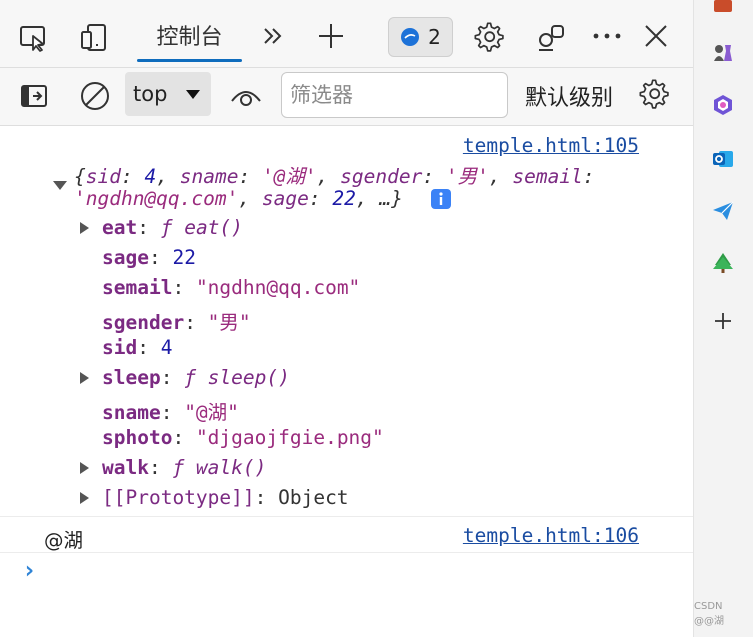  I want to click on property-row: sname: "@湖", so click(170, 412).